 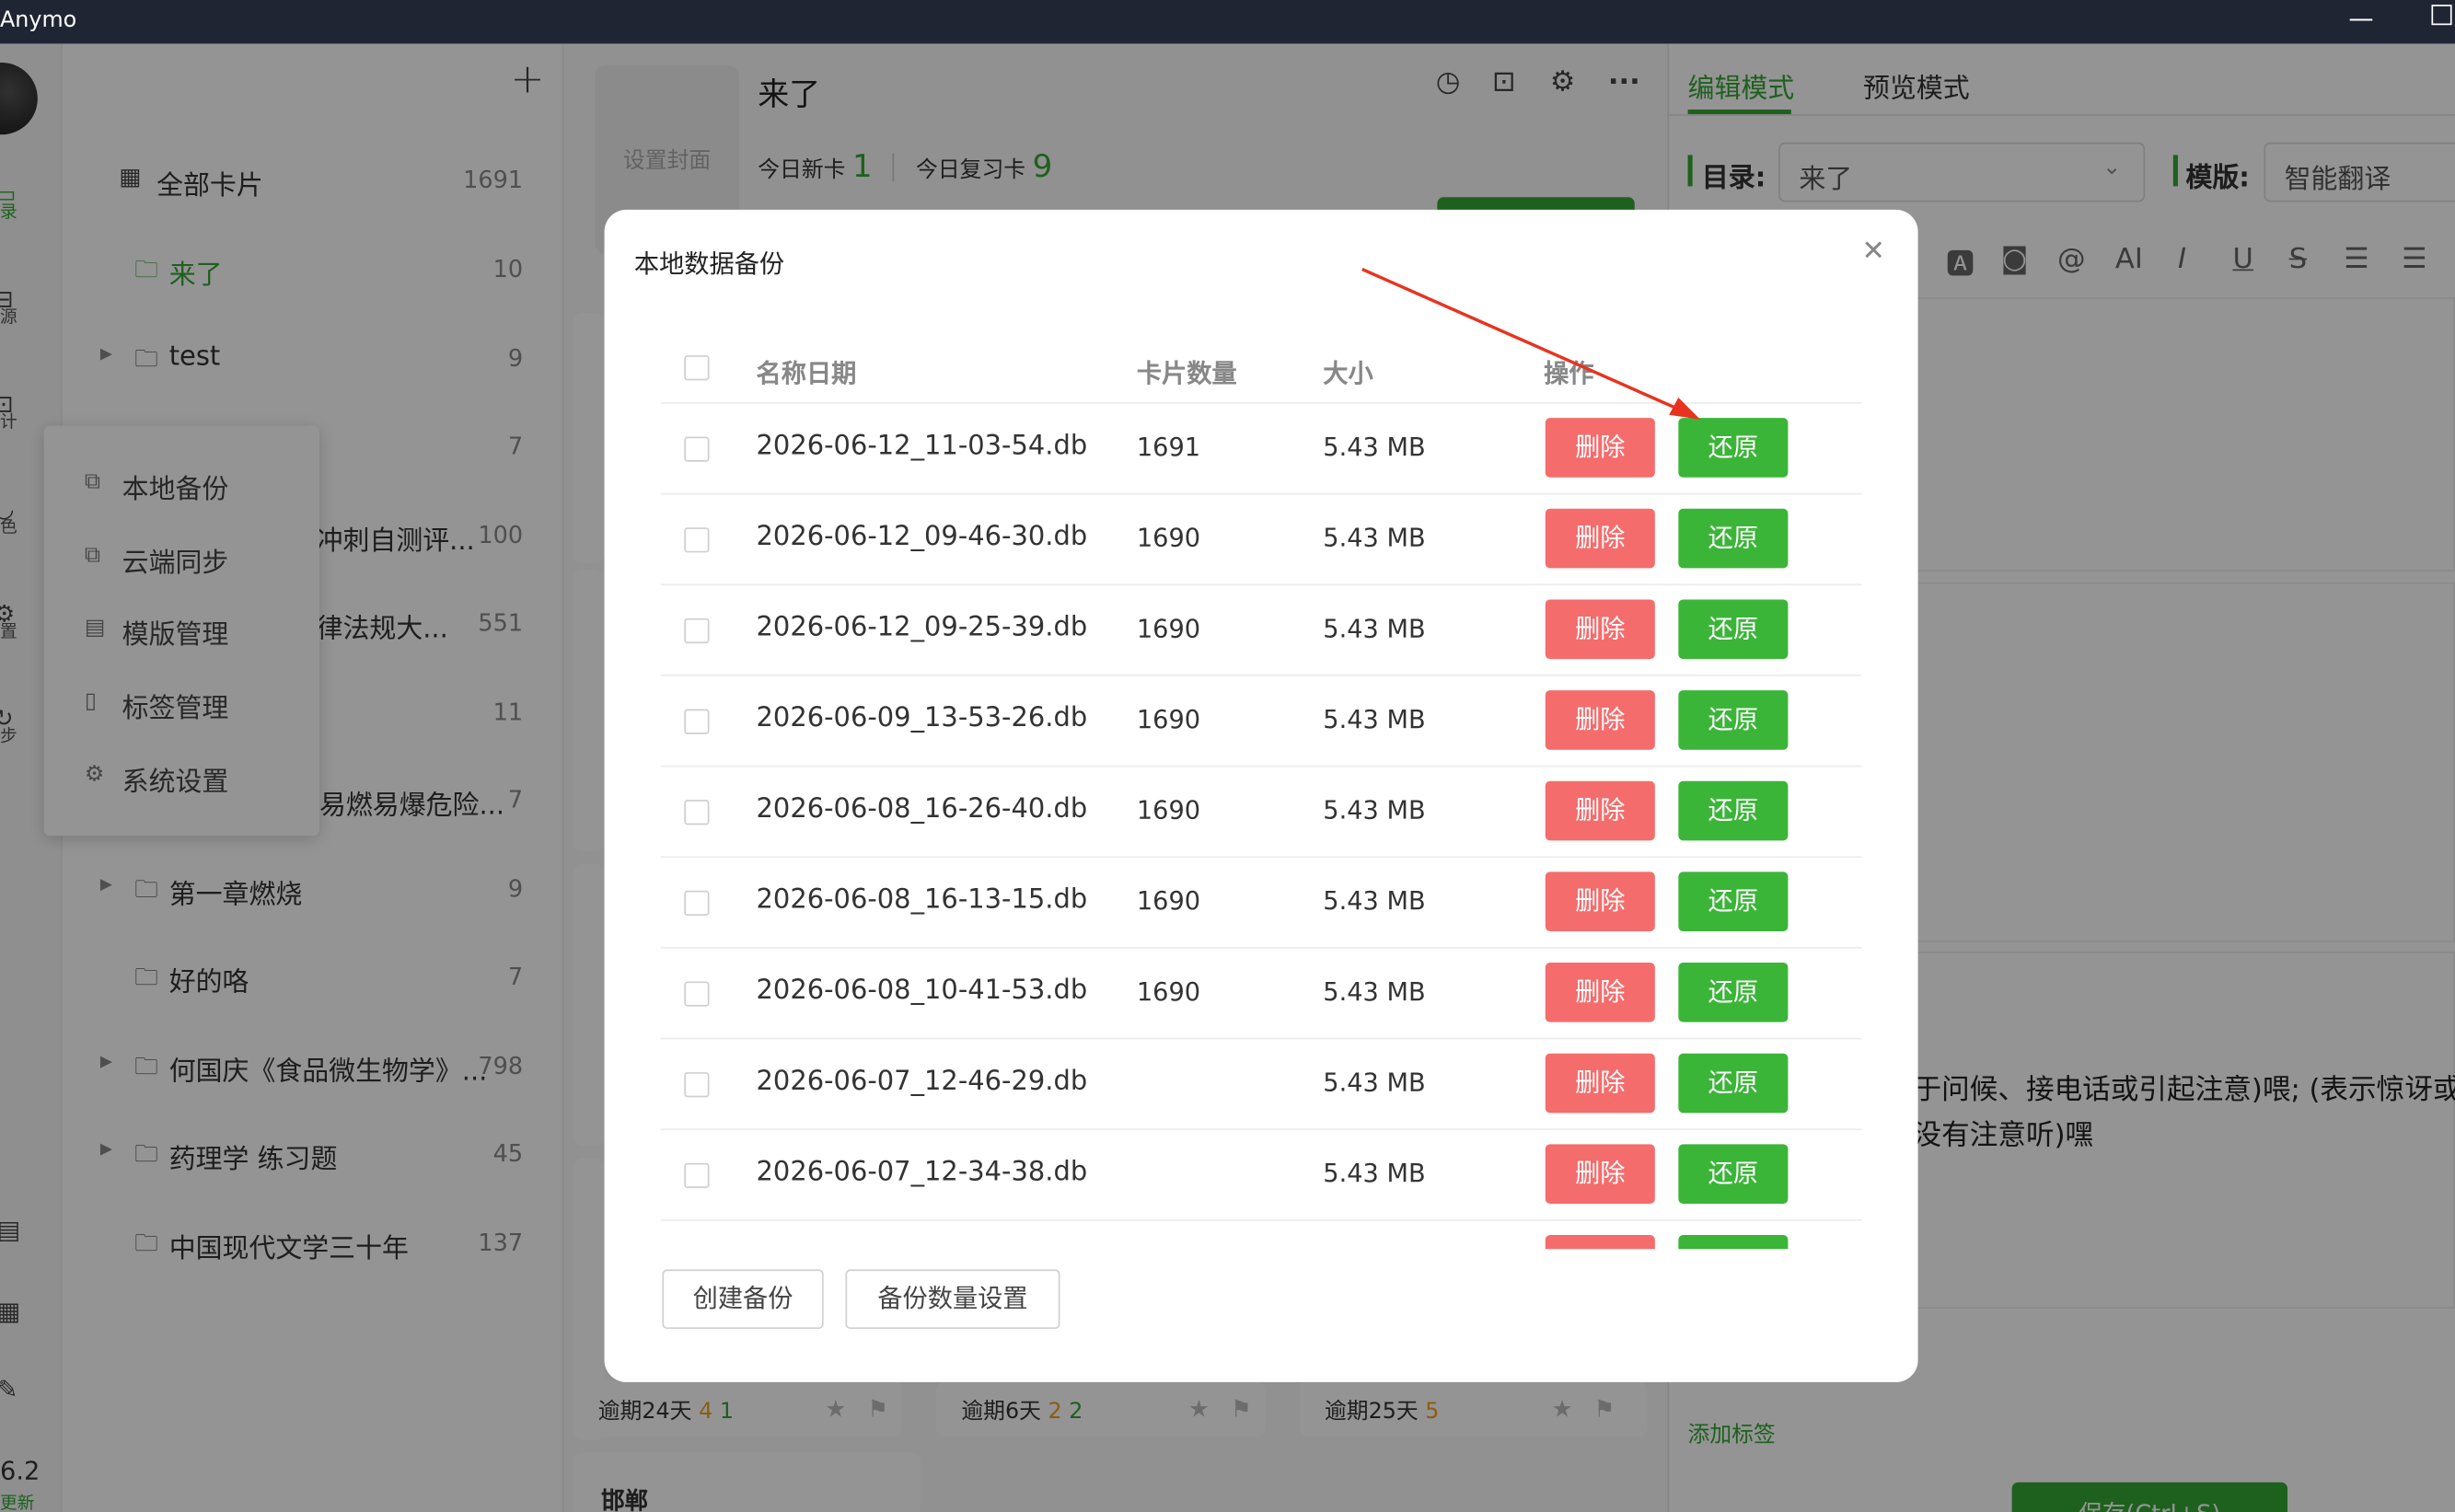 What do you see at coordinates (1525, 341) in the screenshot?
I see `arrow-line` at bounding box center [1525, 341].